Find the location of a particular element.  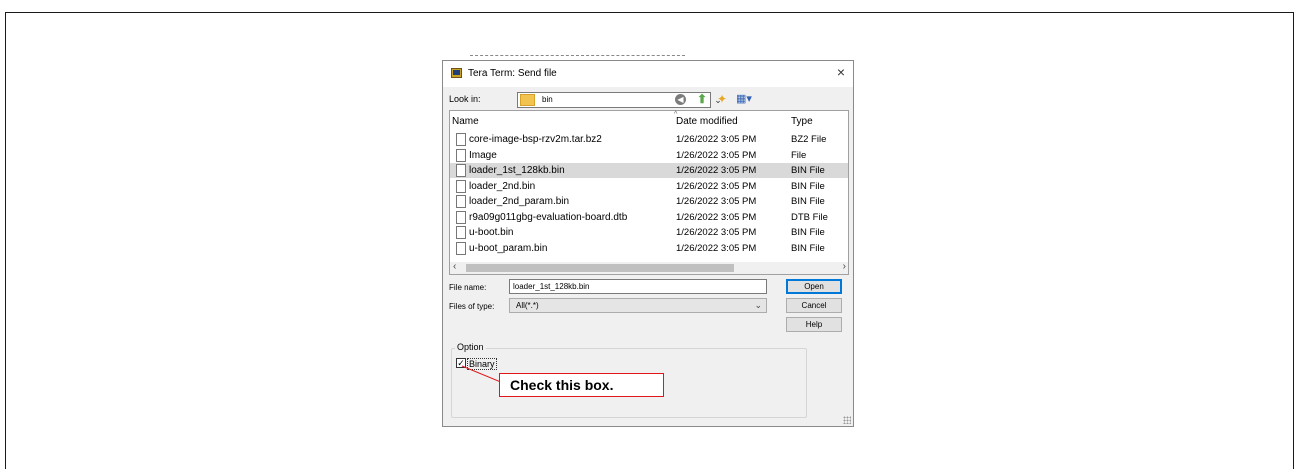

instruction-callout: Check this box. is located at coordinates (581, 385).